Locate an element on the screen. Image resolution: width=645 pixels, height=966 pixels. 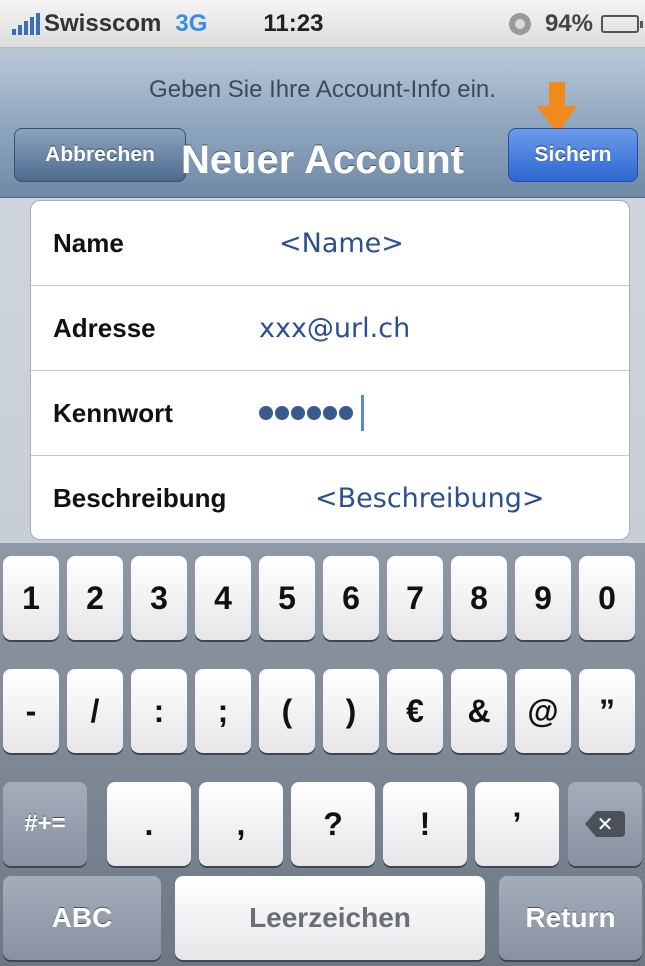
key: - is located at coordinates (31, 711).